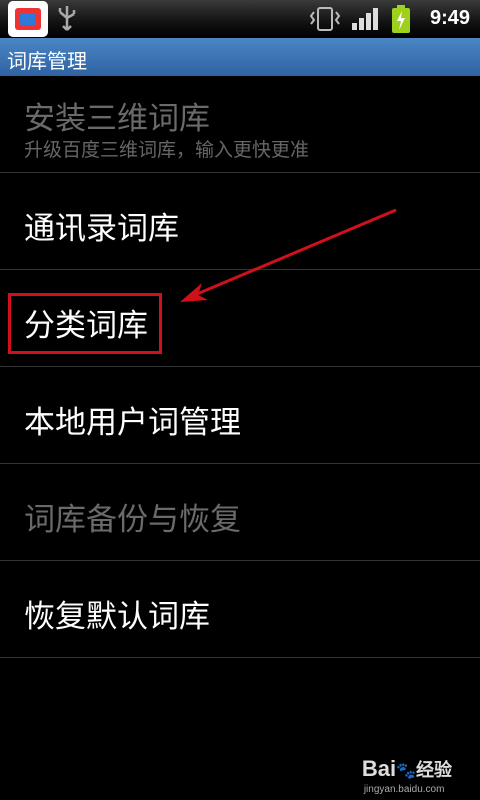  What do you see at coordinates (379, 768) in the screenshot?
I see `watermark-brand: Bai` at bounding box center [379, 768].